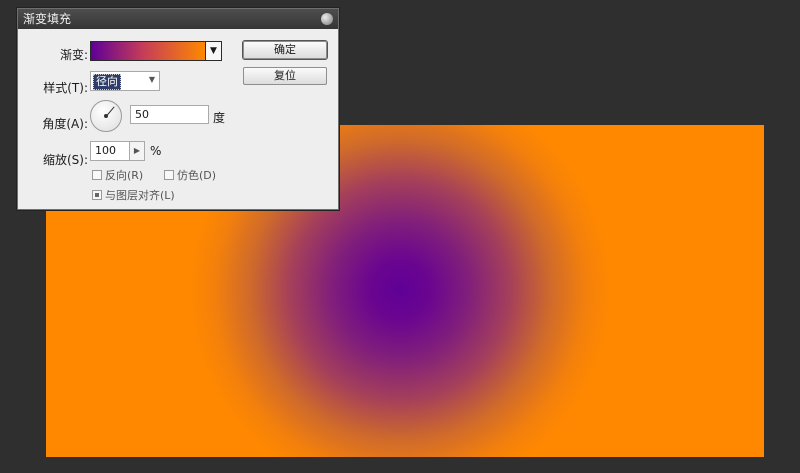  I want to click on gradient-dropdown-button: ▼, so click(214, 51).